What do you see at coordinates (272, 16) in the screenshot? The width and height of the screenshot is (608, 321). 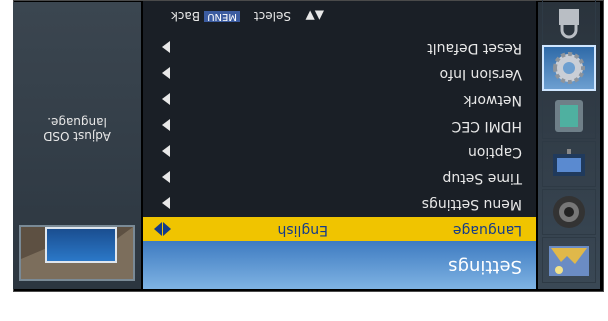 I see `select-hint: Select` at bounding box center [272, 16].